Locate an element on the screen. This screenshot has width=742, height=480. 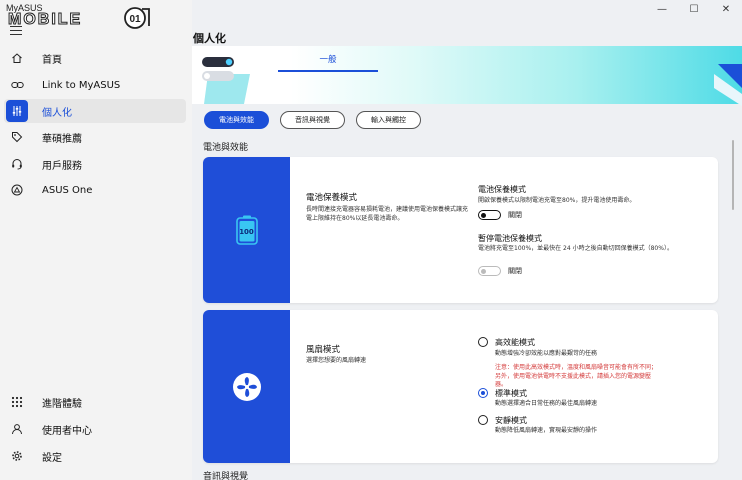
pause-battery-care-option-description: 電池將充電至100%，並最快在 24 小時之後自動切回保養模式（80%）。 is located at coordinates (575, 248).